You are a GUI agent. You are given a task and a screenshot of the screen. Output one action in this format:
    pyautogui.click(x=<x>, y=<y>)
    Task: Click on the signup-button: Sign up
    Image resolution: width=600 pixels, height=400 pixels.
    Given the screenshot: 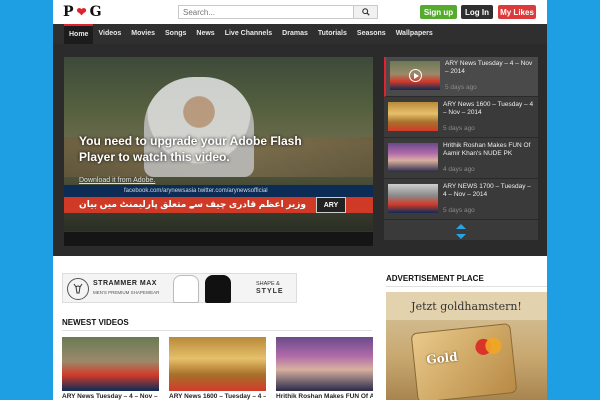 What is the action you would take?
    pyautogui.click(x=438, y=12)
    